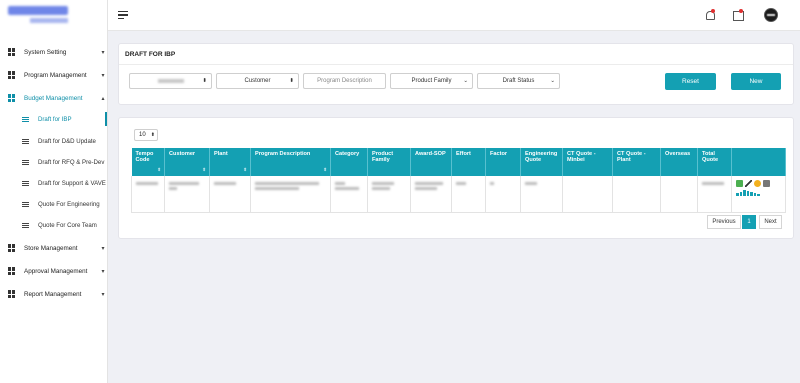 The image size is (800, 383). What do you see at coordinates (54, 204) in the screenshot?
I see `sidebar-subitem-quote-for-engineering: Quote For Engineering` at bounding box center [54, 204].